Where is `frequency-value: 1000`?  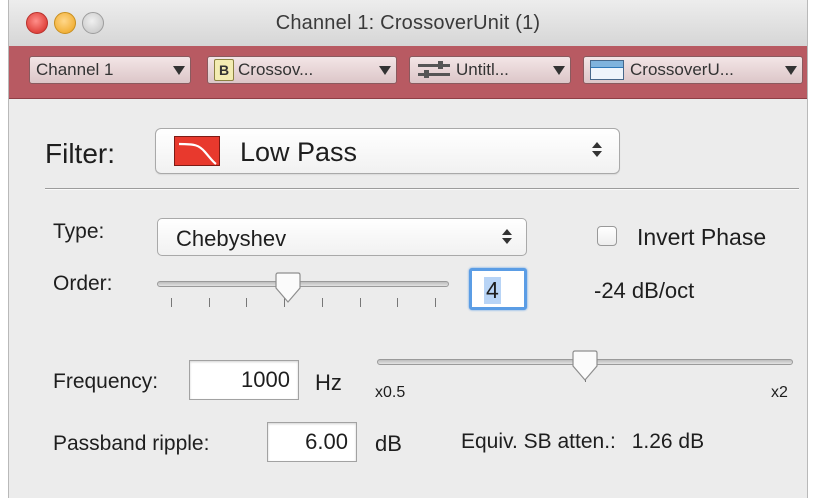 frequency-value: 1000 is located at coordinates (265, 379).